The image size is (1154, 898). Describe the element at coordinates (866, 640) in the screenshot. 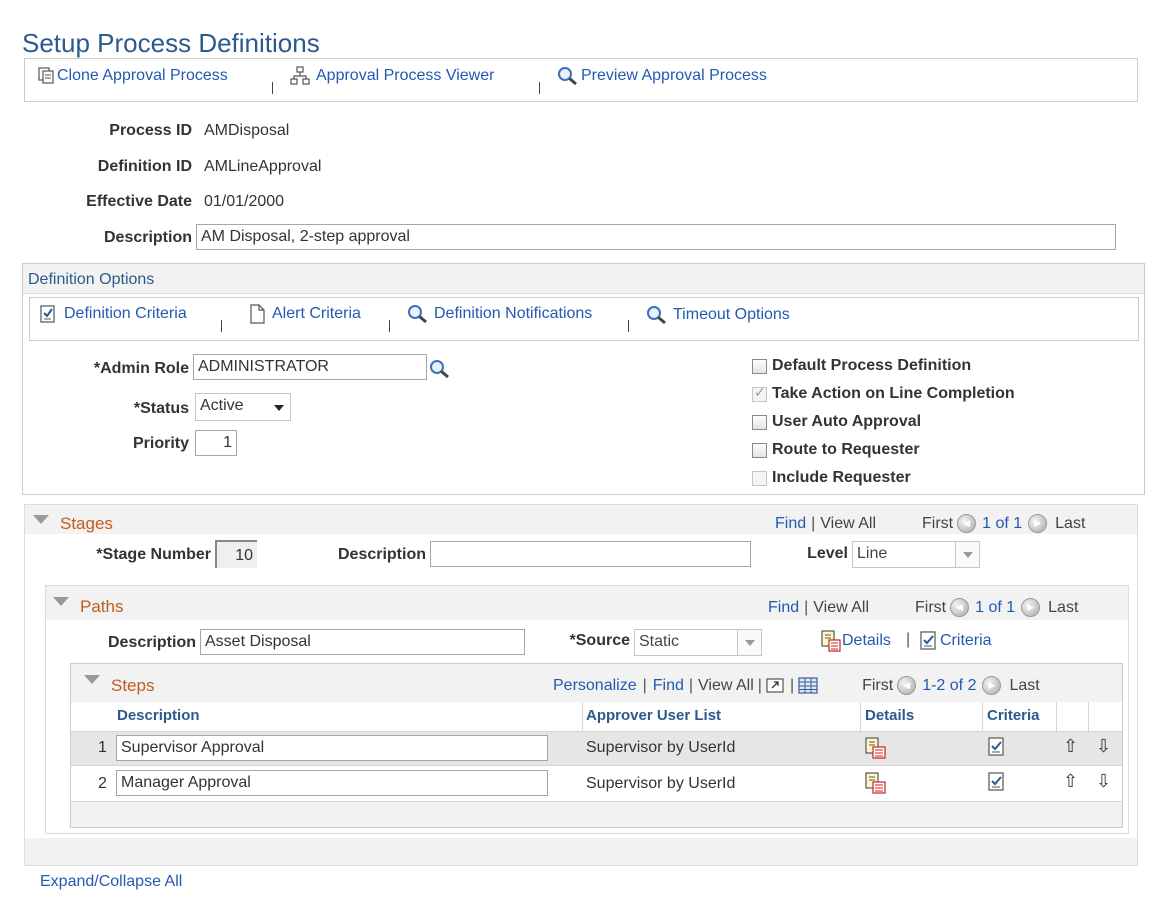

I see `path-details-label: Details` at that location.